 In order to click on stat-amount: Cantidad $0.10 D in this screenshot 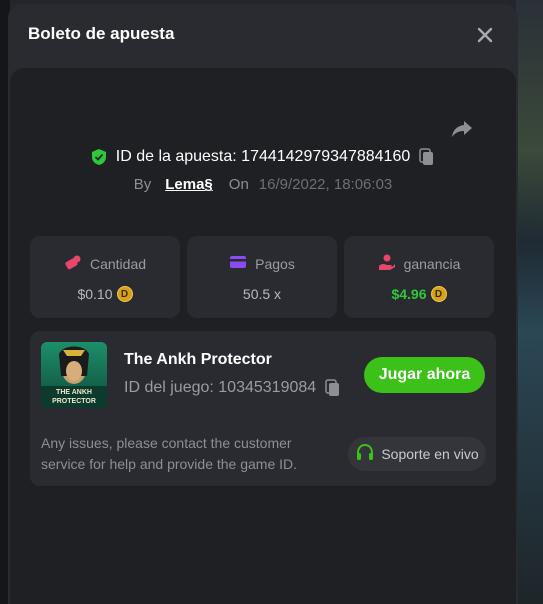, I will do `click(105, 277)`.